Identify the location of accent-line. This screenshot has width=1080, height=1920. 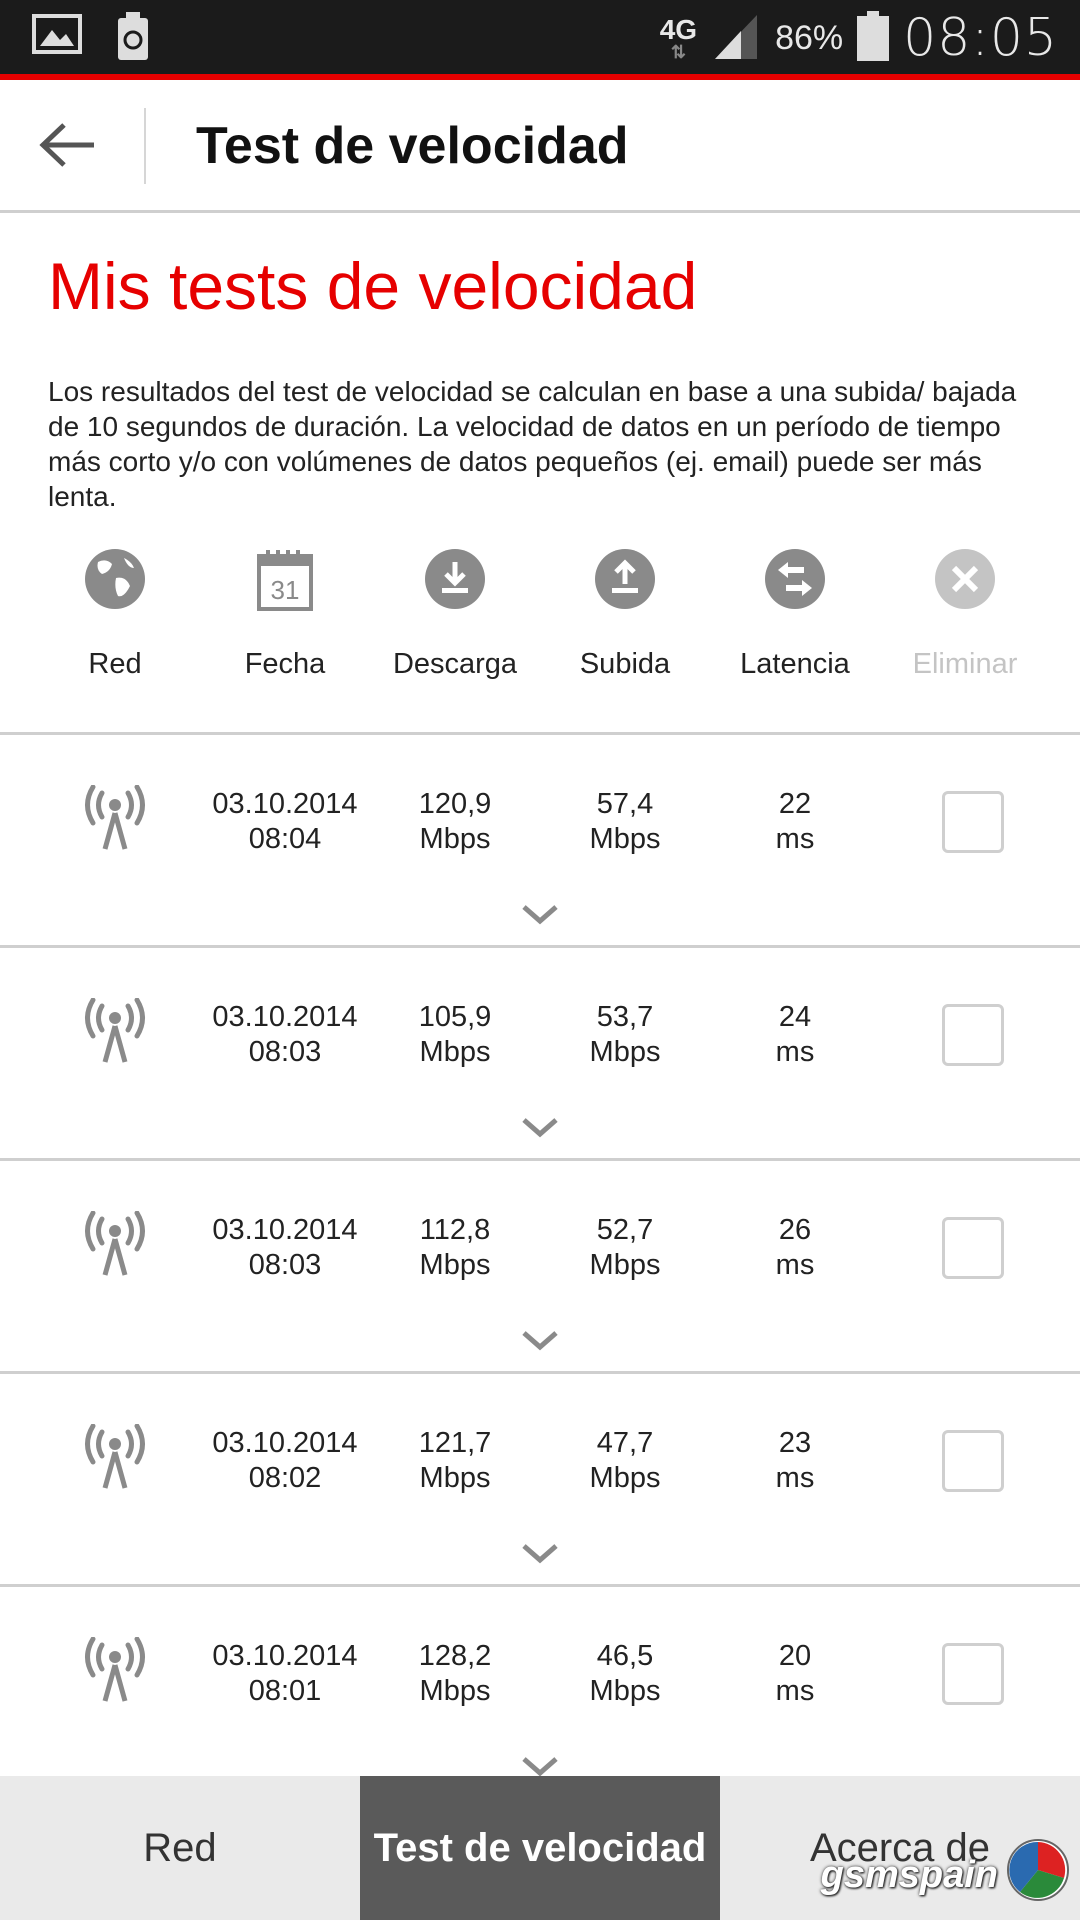
(540, 77).